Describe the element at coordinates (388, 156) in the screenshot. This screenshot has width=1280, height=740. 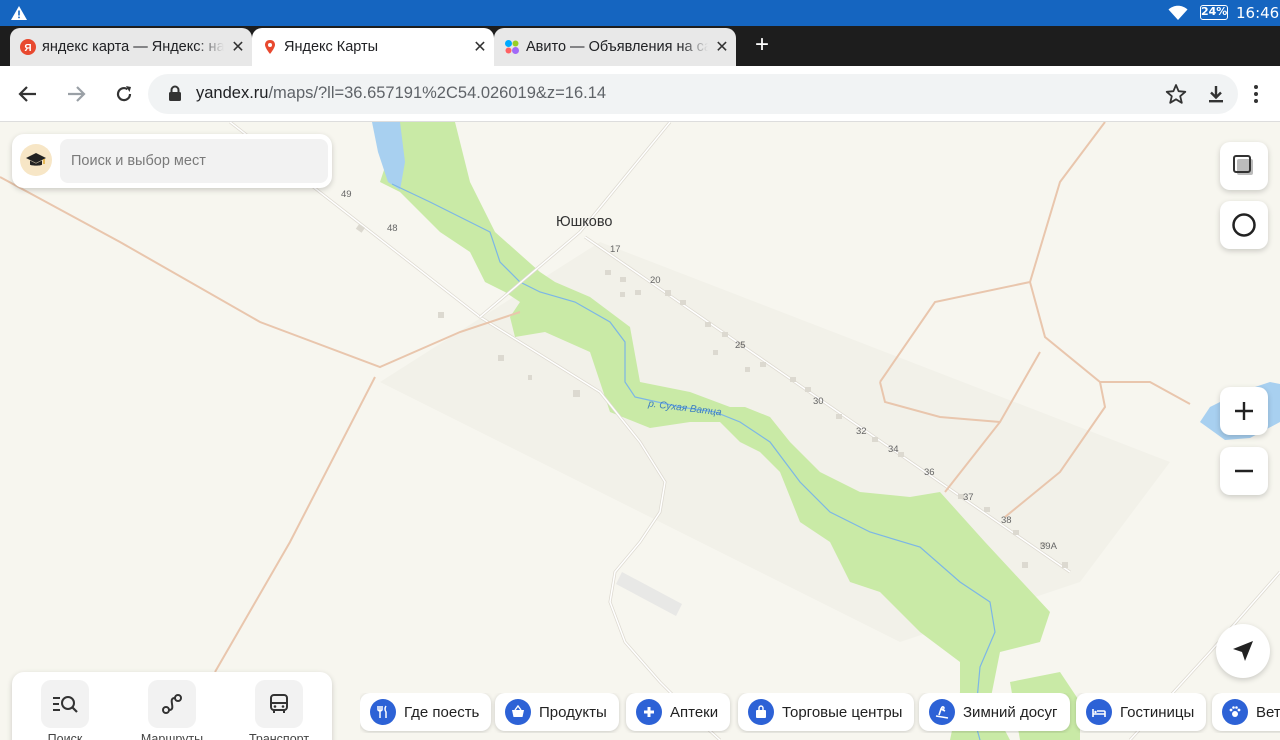
I see `pond` at that location.